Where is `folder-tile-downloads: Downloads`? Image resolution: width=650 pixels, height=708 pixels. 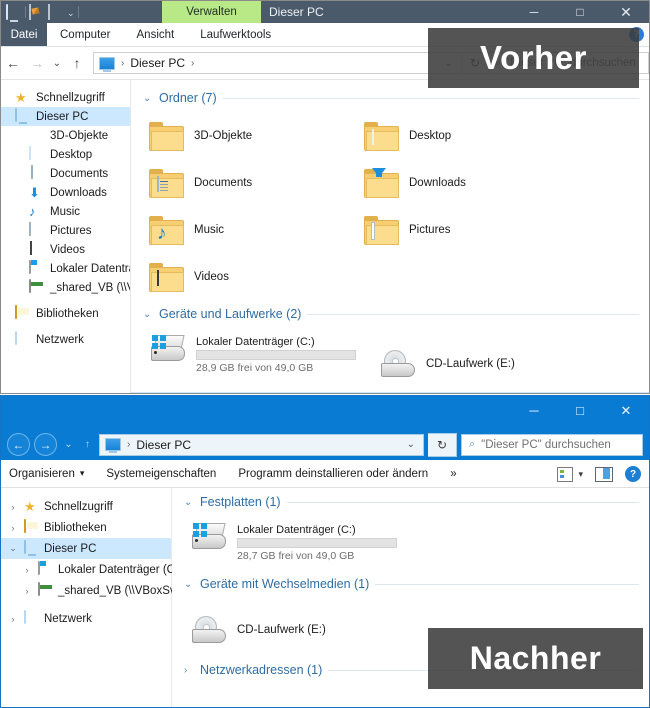 folder-tile-downloads: Downloads is located at coordinates (471, 182).